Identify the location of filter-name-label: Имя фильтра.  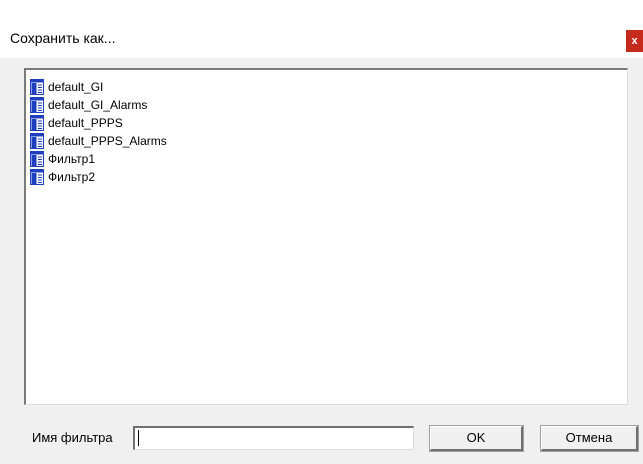
(72, 437).